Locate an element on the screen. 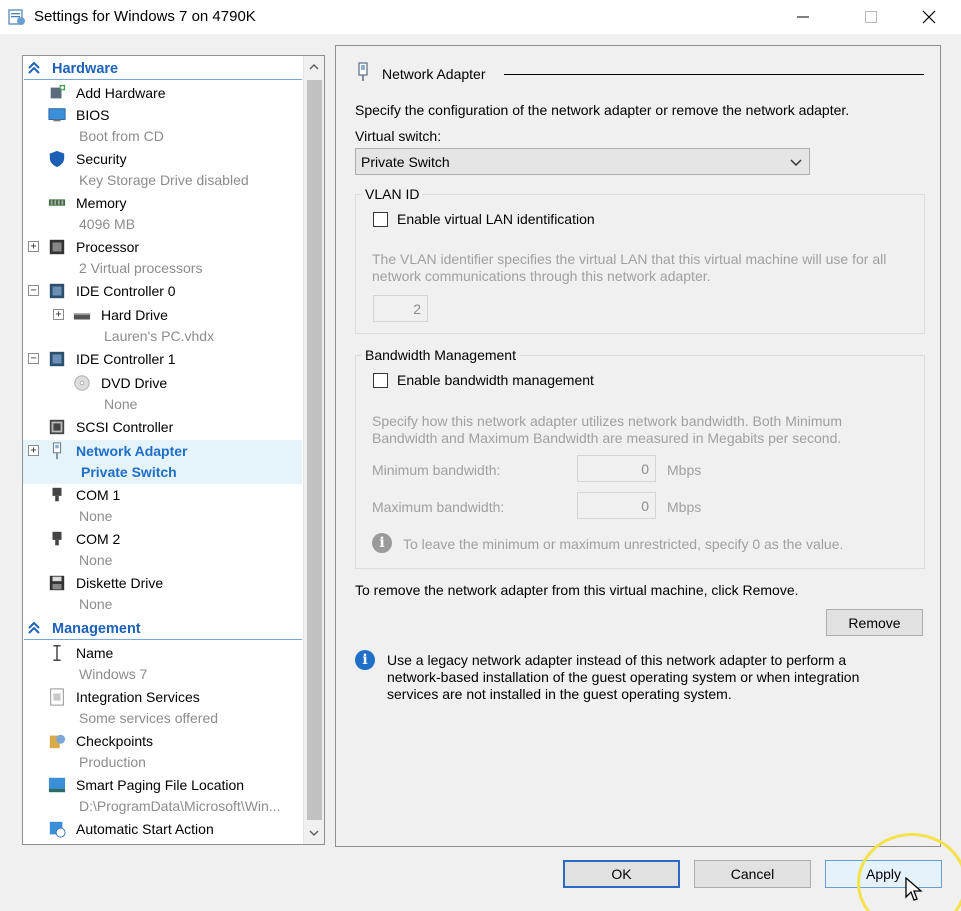 This screenshot has width=961, height=911. collapse-chevron-icon is located at coordinates (34, 67).